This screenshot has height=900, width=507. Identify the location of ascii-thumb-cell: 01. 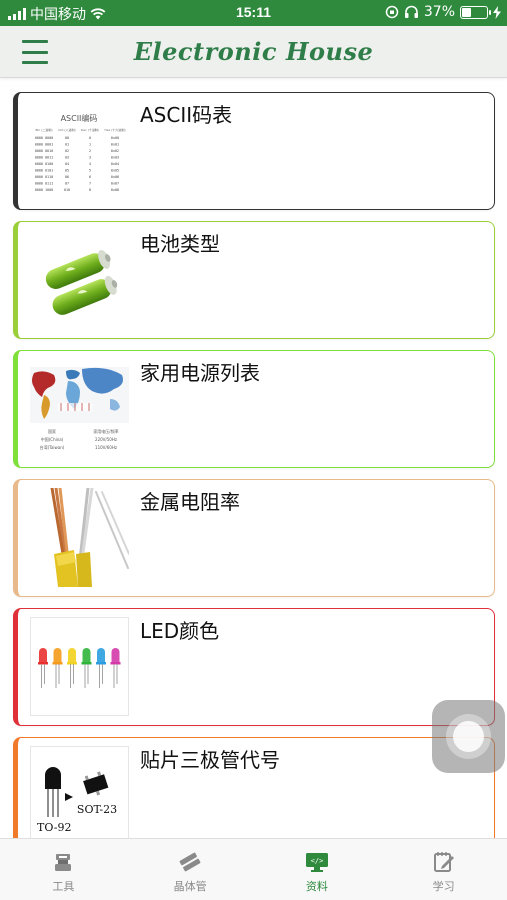
(67, 145).